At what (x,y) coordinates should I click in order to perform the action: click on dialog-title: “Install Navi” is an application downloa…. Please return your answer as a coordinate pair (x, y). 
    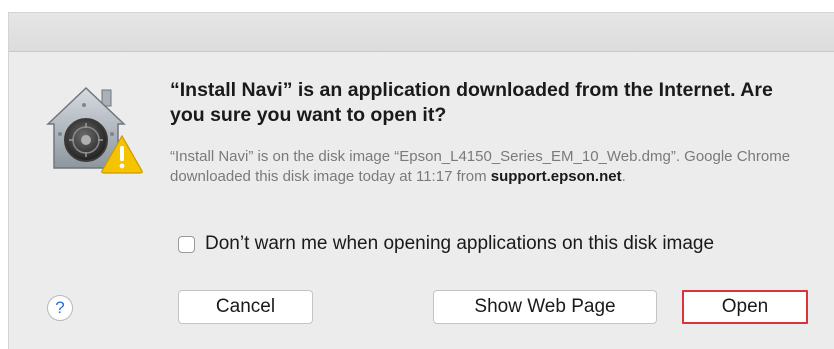
    Looking at the image, I should click on (471, 102).